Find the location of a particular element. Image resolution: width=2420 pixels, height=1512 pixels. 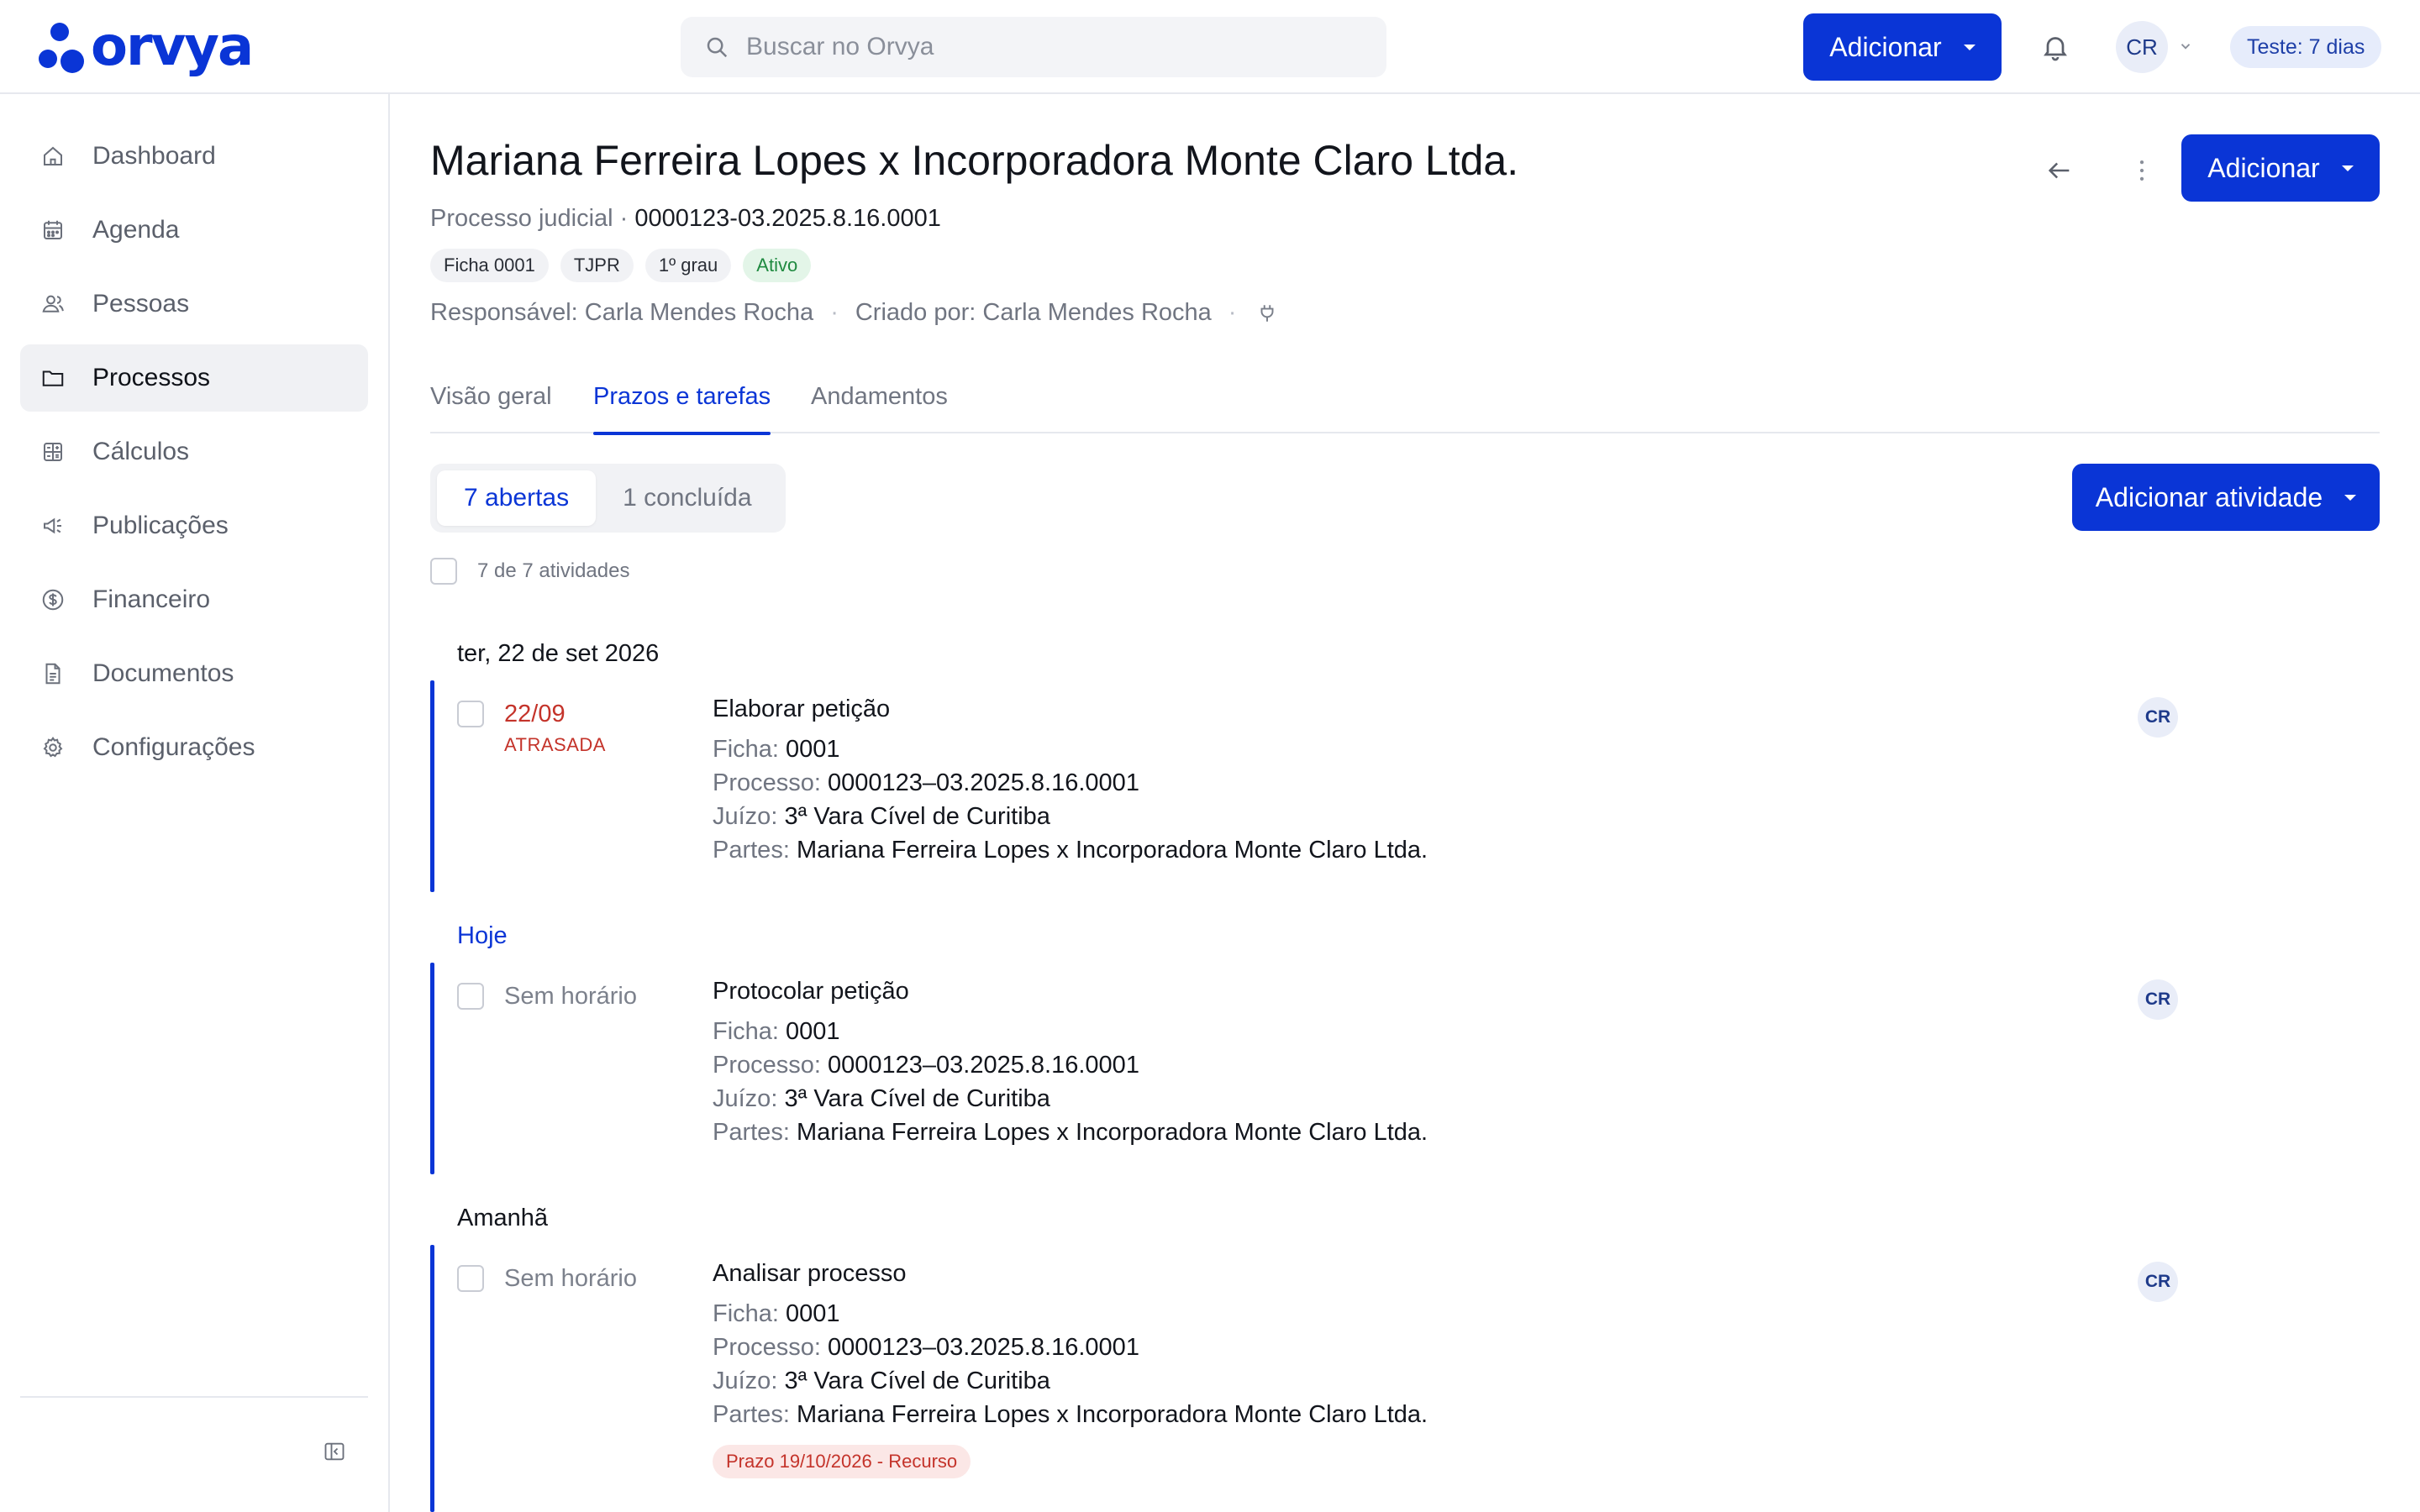

calendar-icon is located at coordinates (53, 229).